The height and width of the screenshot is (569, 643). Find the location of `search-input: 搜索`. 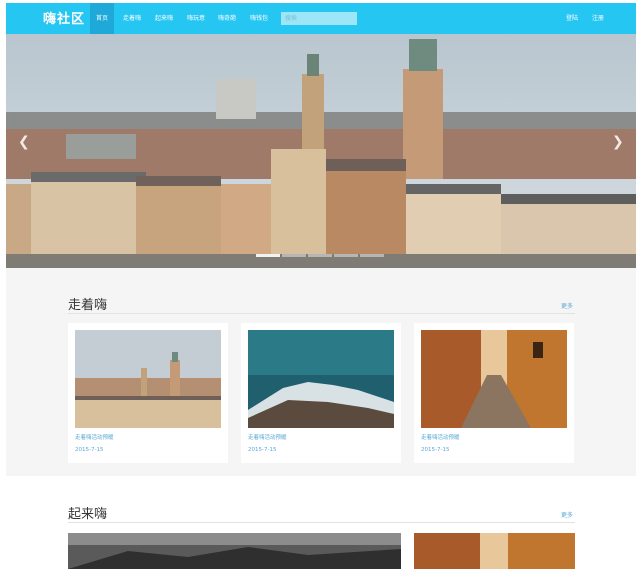

search-input: 搜索 is located at coordinates (319, 18).